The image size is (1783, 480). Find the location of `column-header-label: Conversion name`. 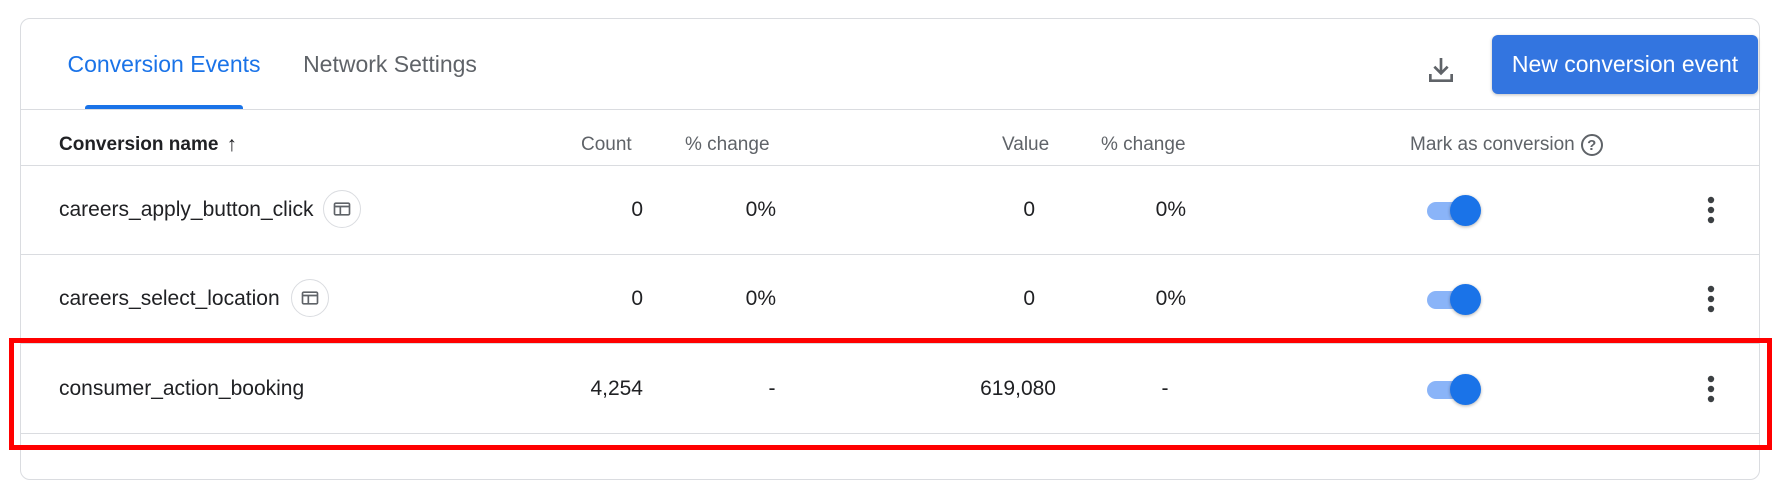

column-header-label: Conversion name is located at coordinates (139, 144).